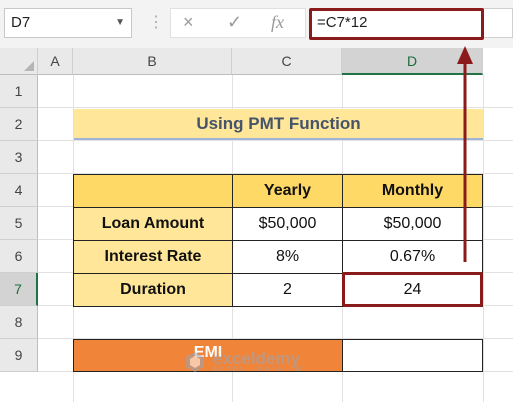  Describe the element at coordinates (259, 369) in the screenshot. I see `watermark-tagline: EXCEL · DATA · BI` at that location.